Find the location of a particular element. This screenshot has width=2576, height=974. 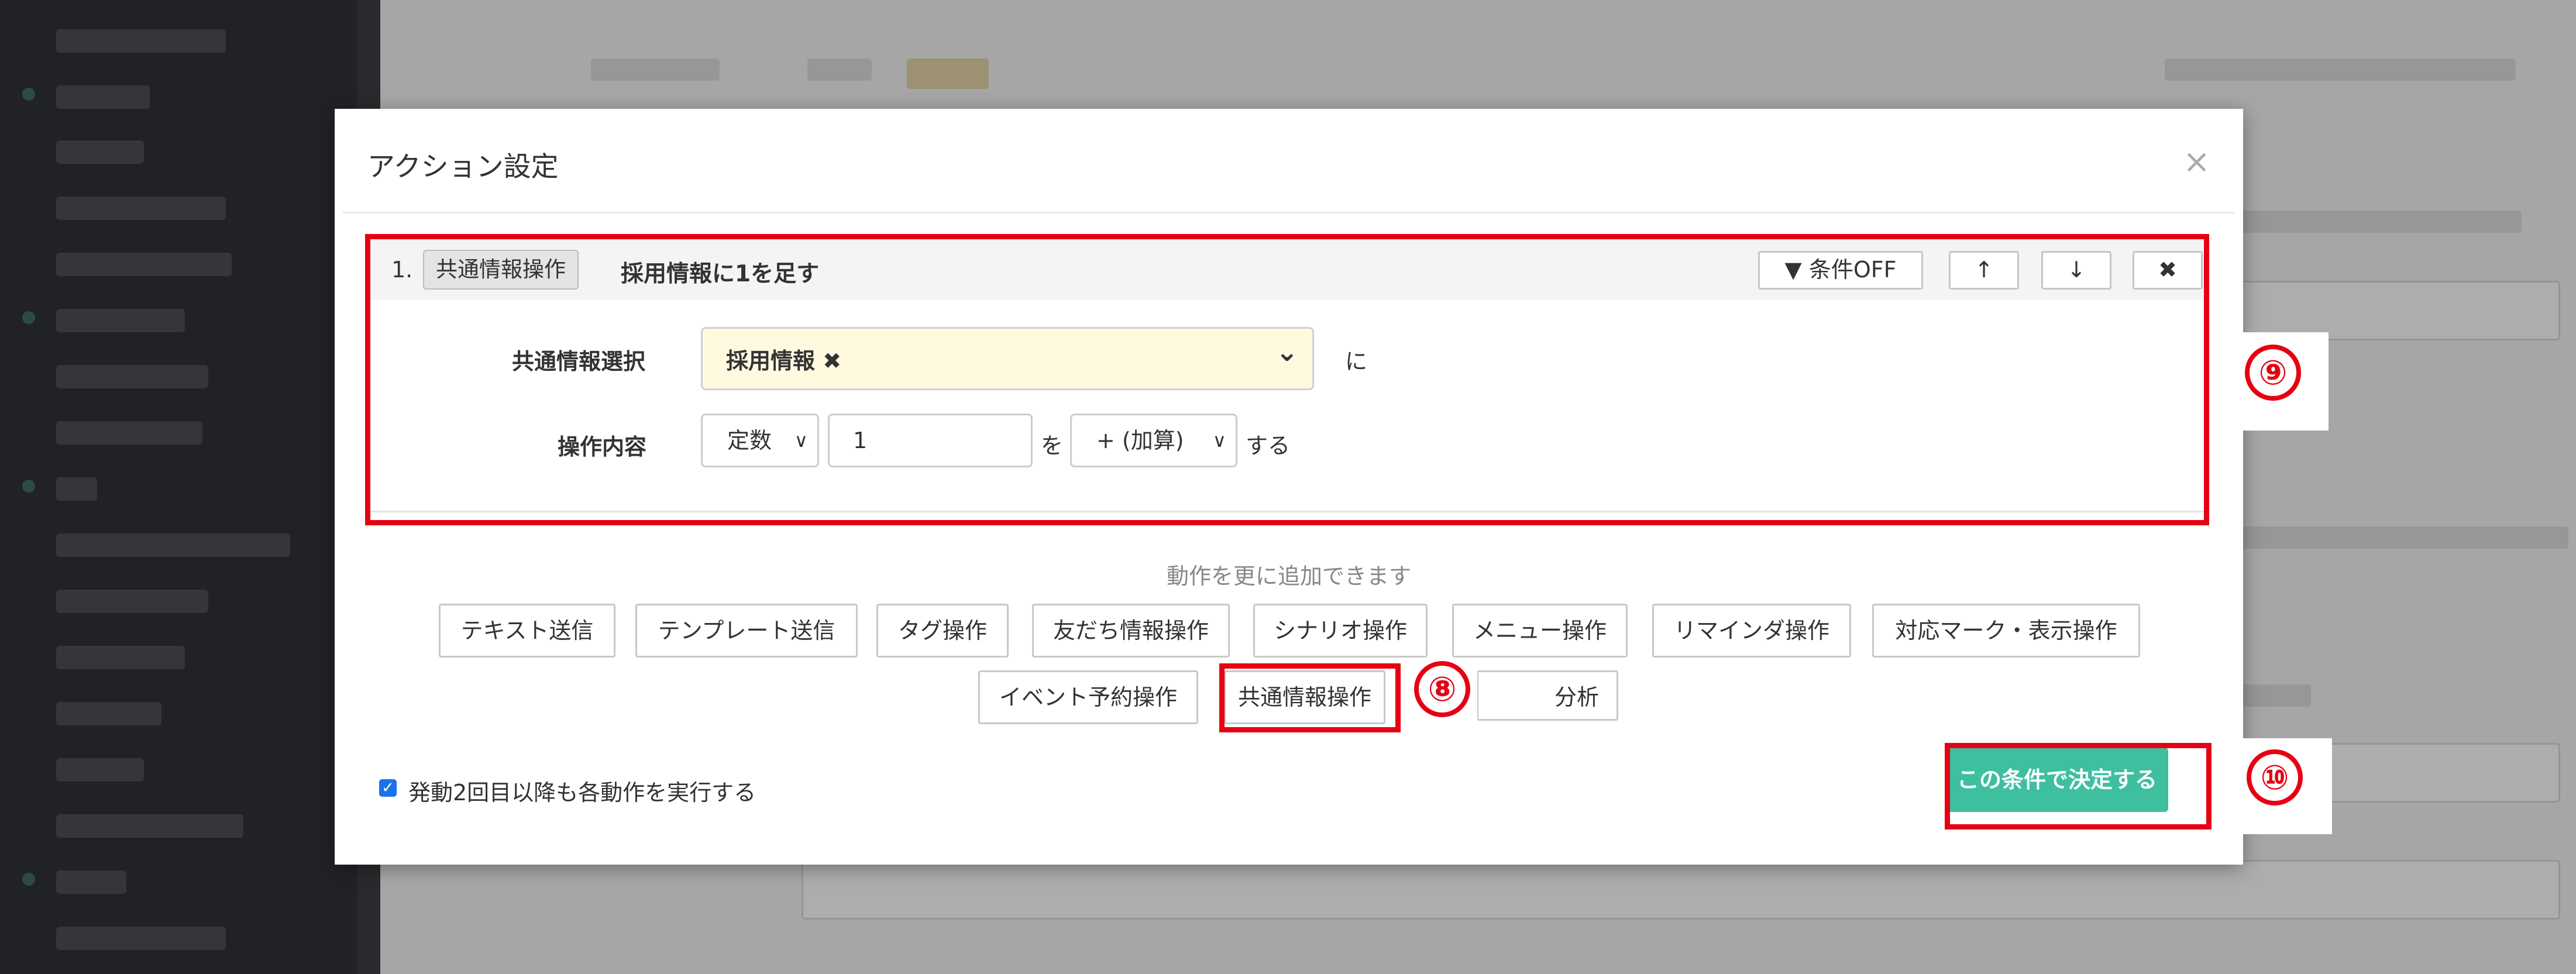

add-action-hint: 動作を更に追加できます is located at coordinates (1288, 576).